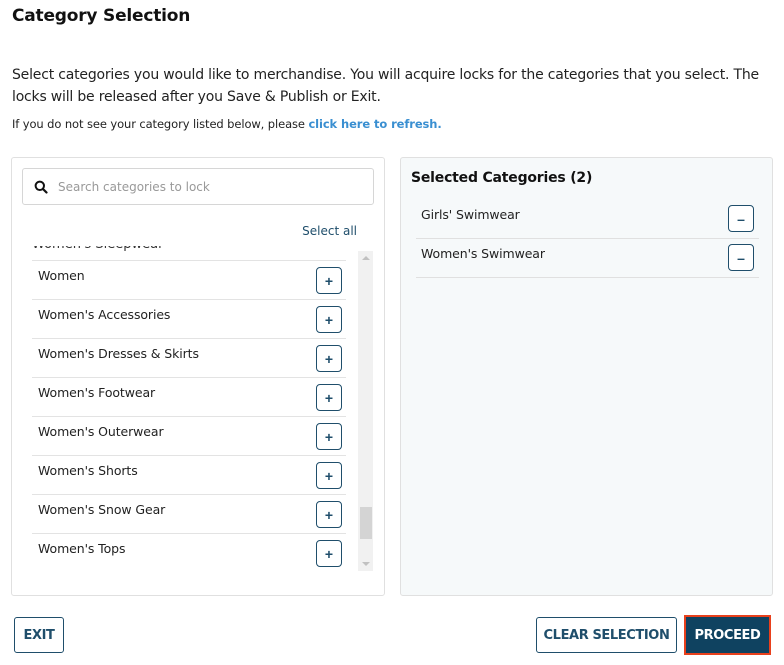  Describe the element at coordinates (102, 509) in the screenshot. I see `category-label: Women's Snow Gear` at that location.